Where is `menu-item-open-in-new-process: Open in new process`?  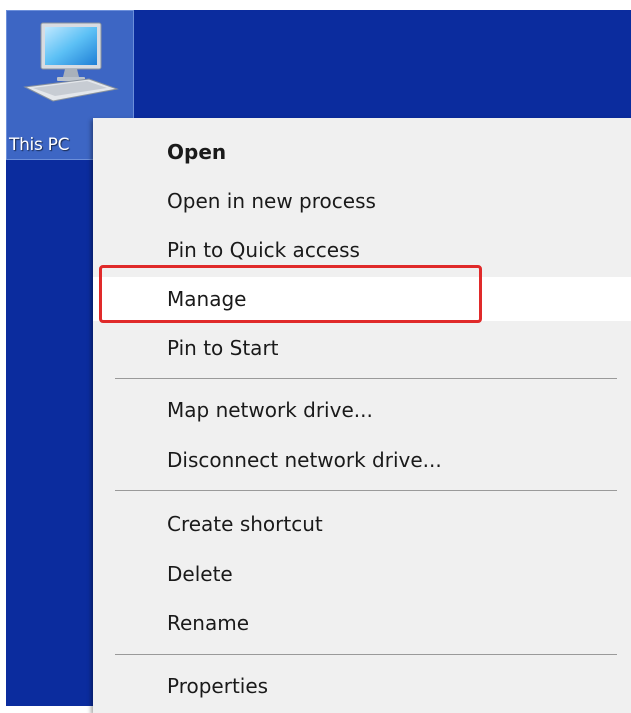
menu-item-open-in-new-process: Open in new process is located at coordinates (362, 201).